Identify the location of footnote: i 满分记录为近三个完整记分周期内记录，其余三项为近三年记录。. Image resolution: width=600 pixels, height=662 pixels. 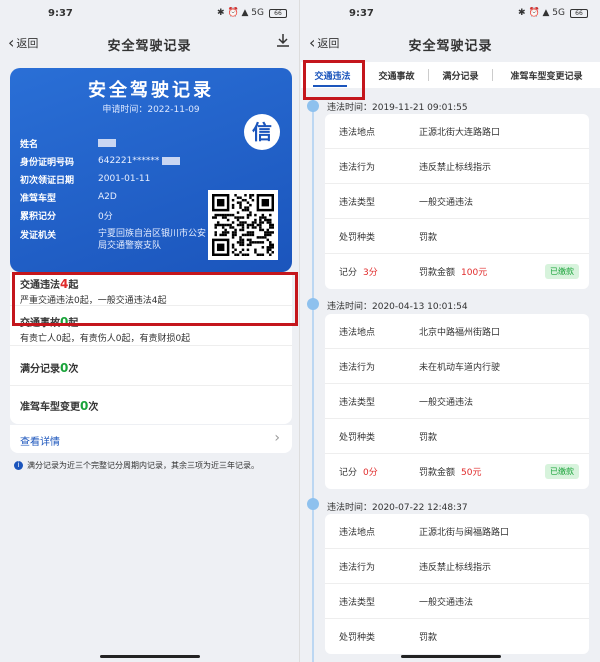
(136, 465).